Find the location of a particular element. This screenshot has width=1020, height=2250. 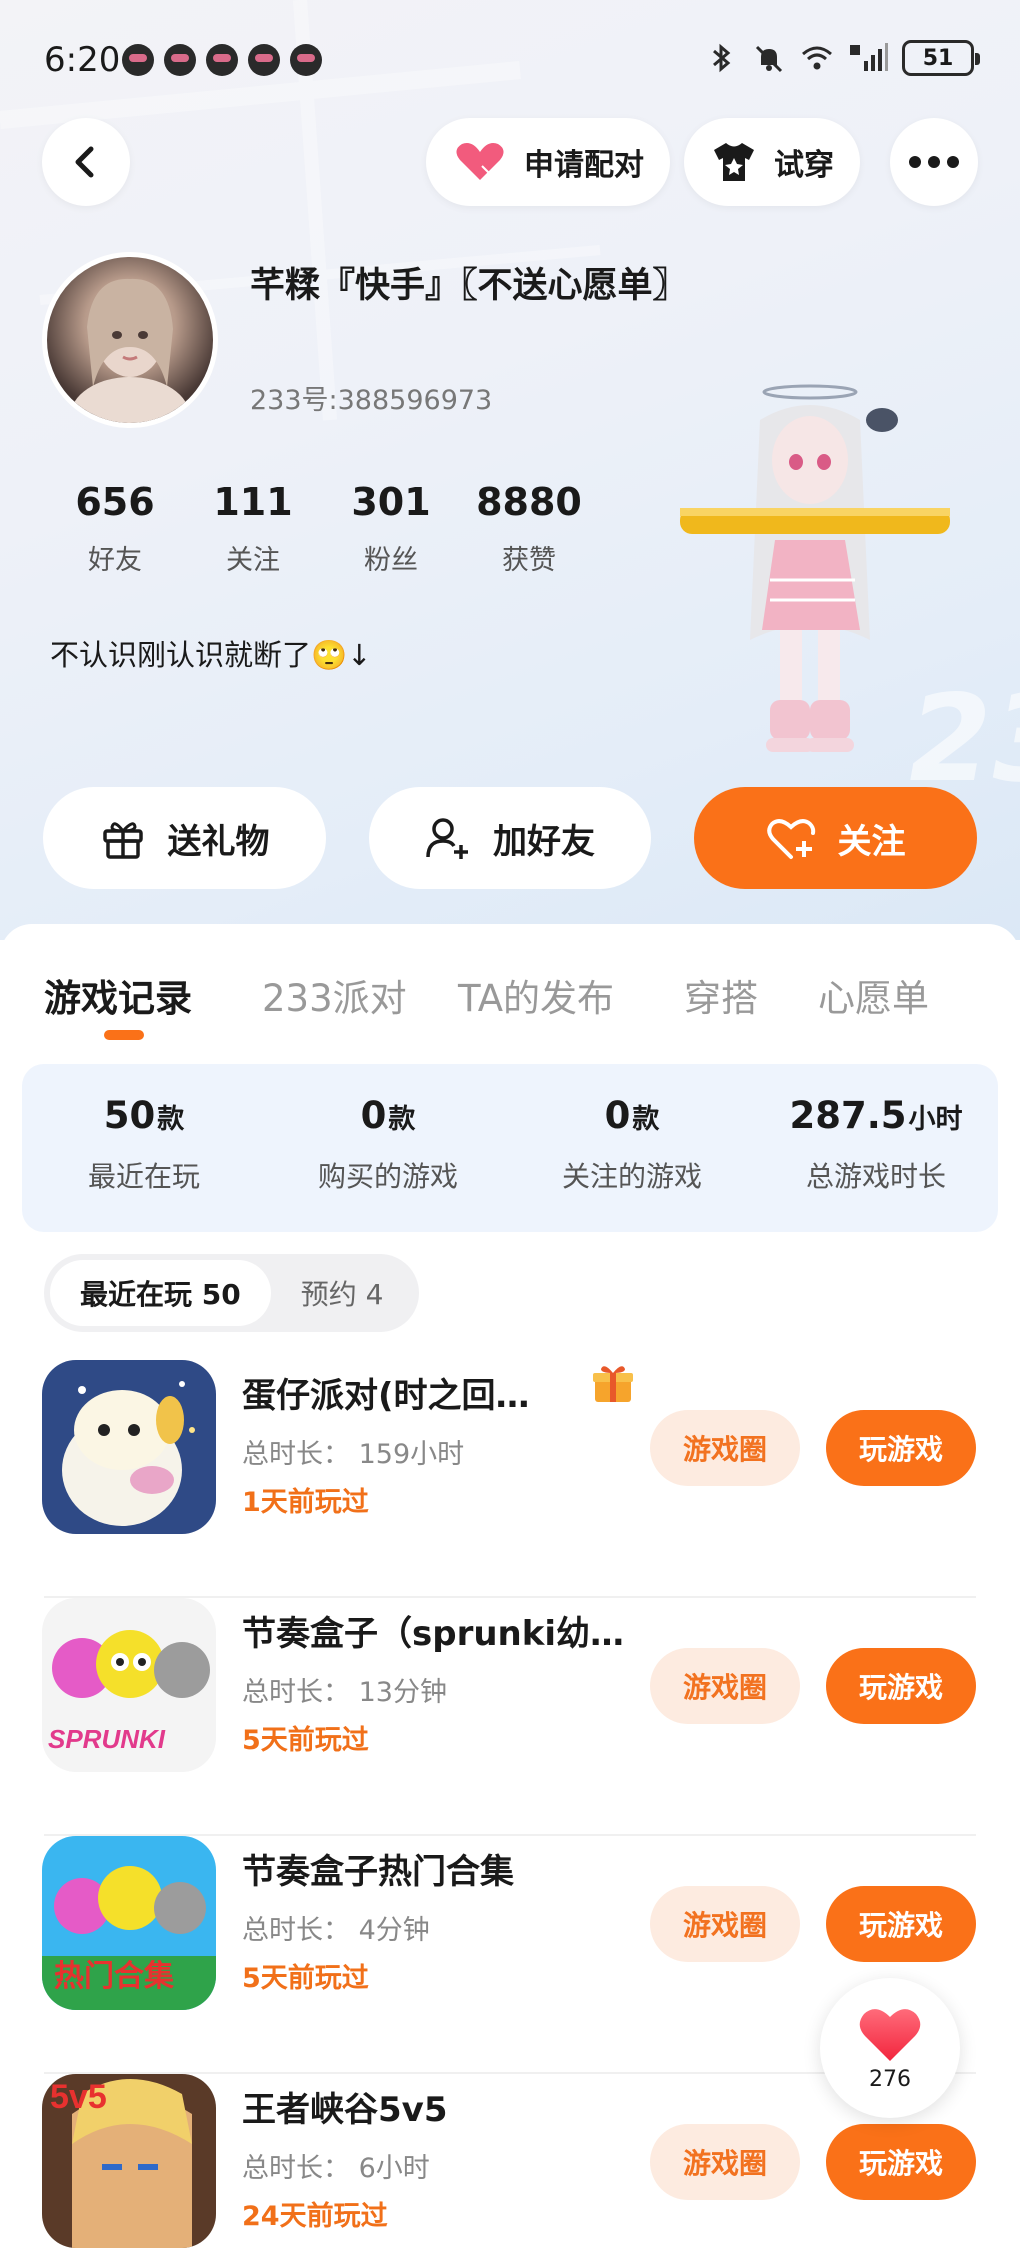

send-gift-label: 送礼物 is located at coordinates (218, 841).